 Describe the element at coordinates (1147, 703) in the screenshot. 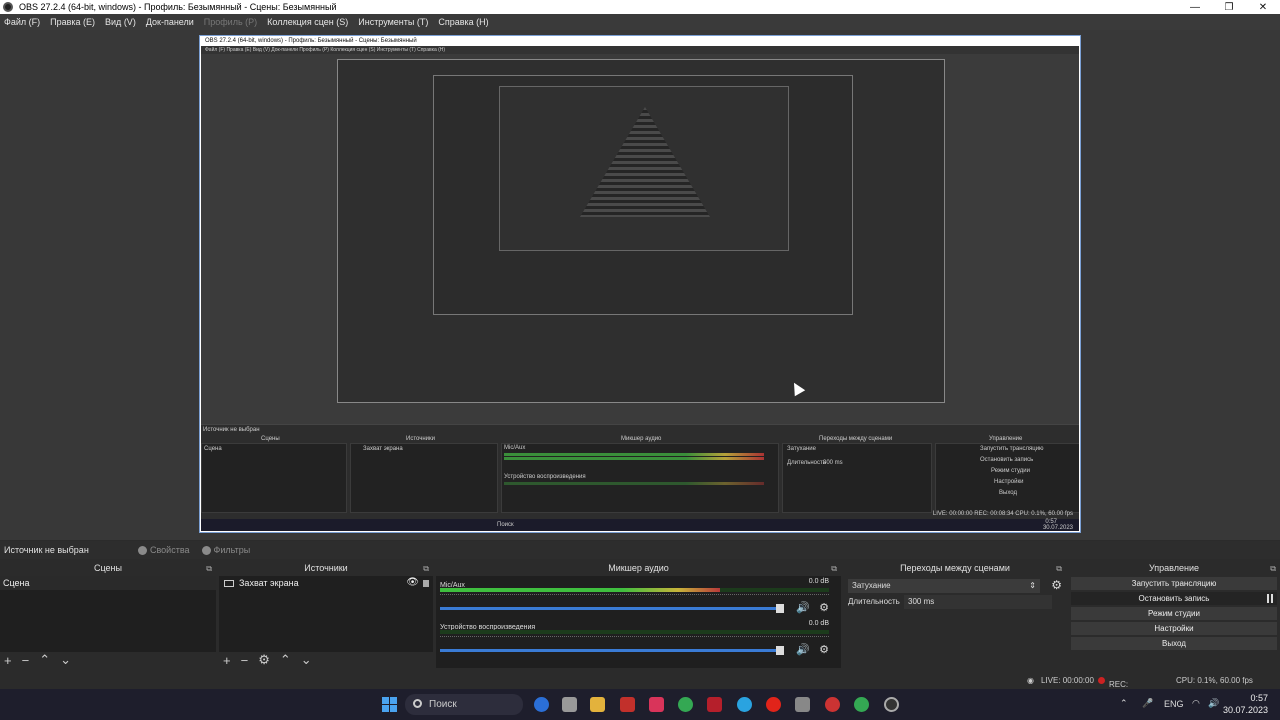

I see `microphone-icon: 🎤` at that location.